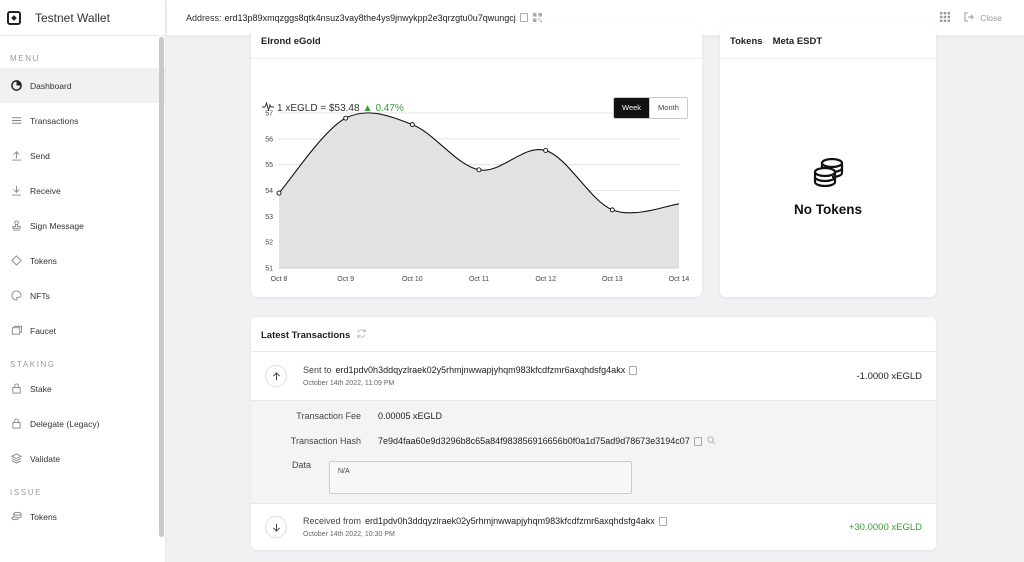 This screenshot has height=562, width=1024. Describe the element at coordinates (479, 279) in the screenshot. I see `x-tick-label: Oct 11` at that location.